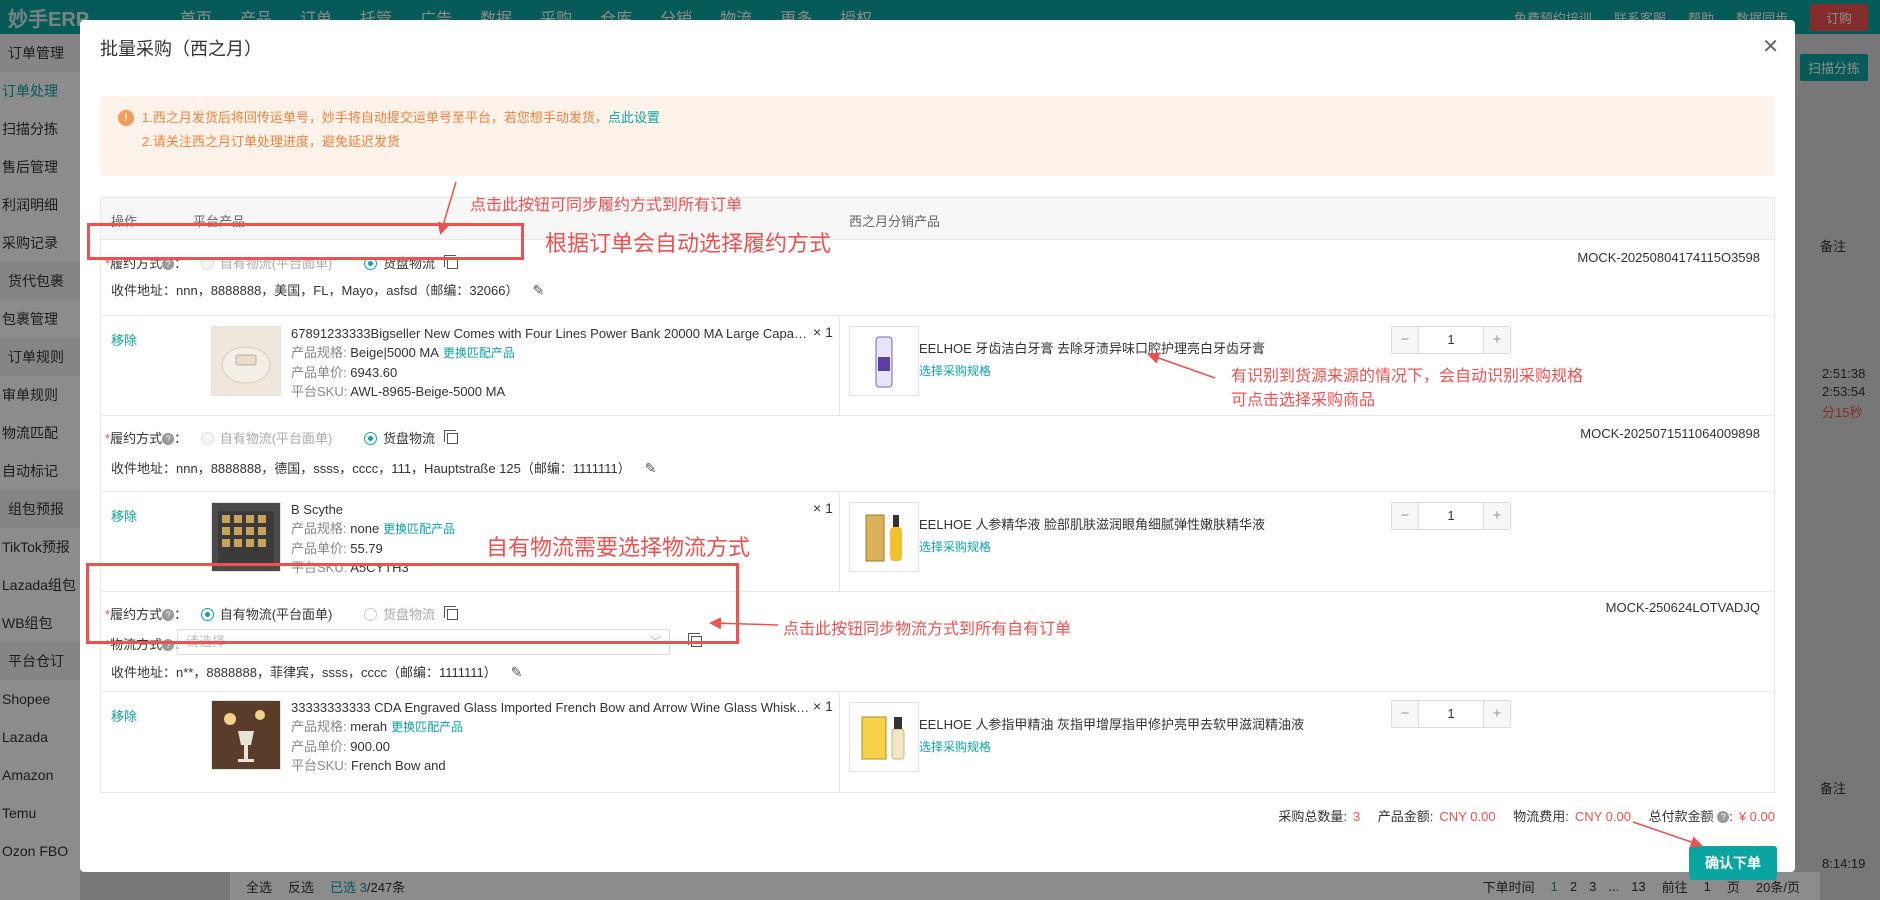 The width and height of the screenshot is (1880, 900). I want to click on annotation-auto-spec-2: 可点击选择采购商品, so click(1303, 400).